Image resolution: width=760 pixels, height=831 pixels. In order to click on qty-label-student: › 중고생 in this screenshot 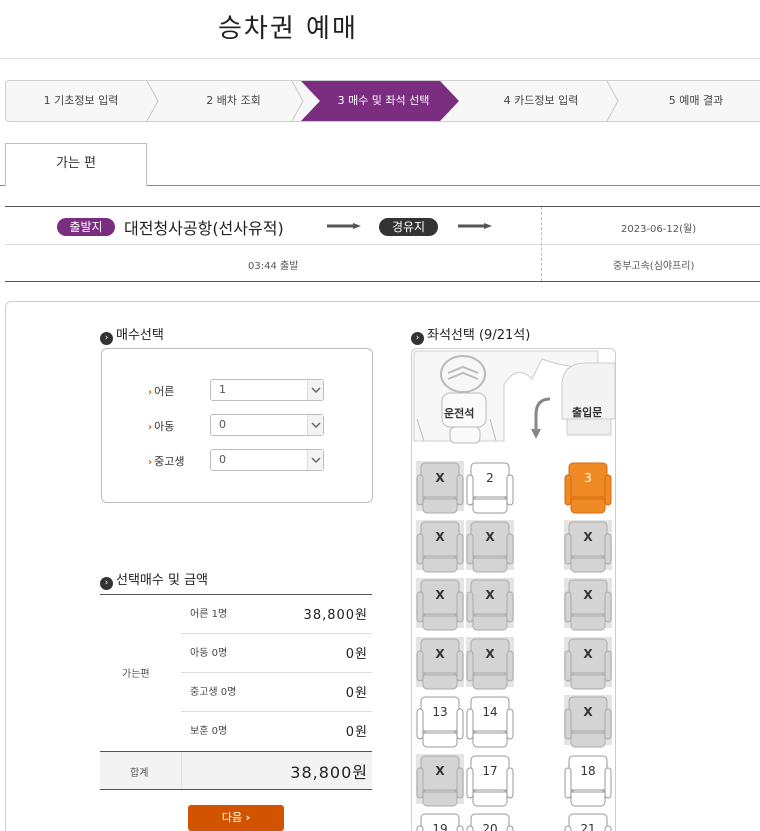, I will do `click(166, 461)`.